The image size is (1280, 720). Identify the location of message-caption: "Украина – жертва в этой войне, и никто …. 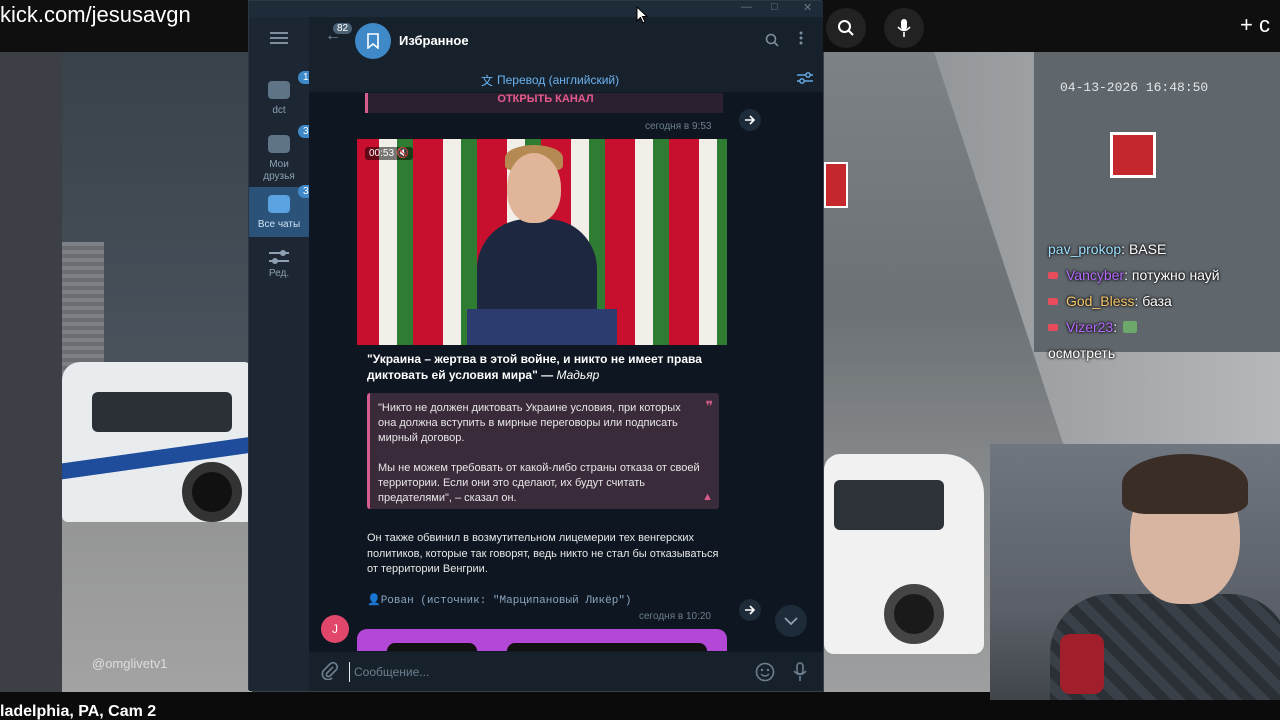
(547, 367).